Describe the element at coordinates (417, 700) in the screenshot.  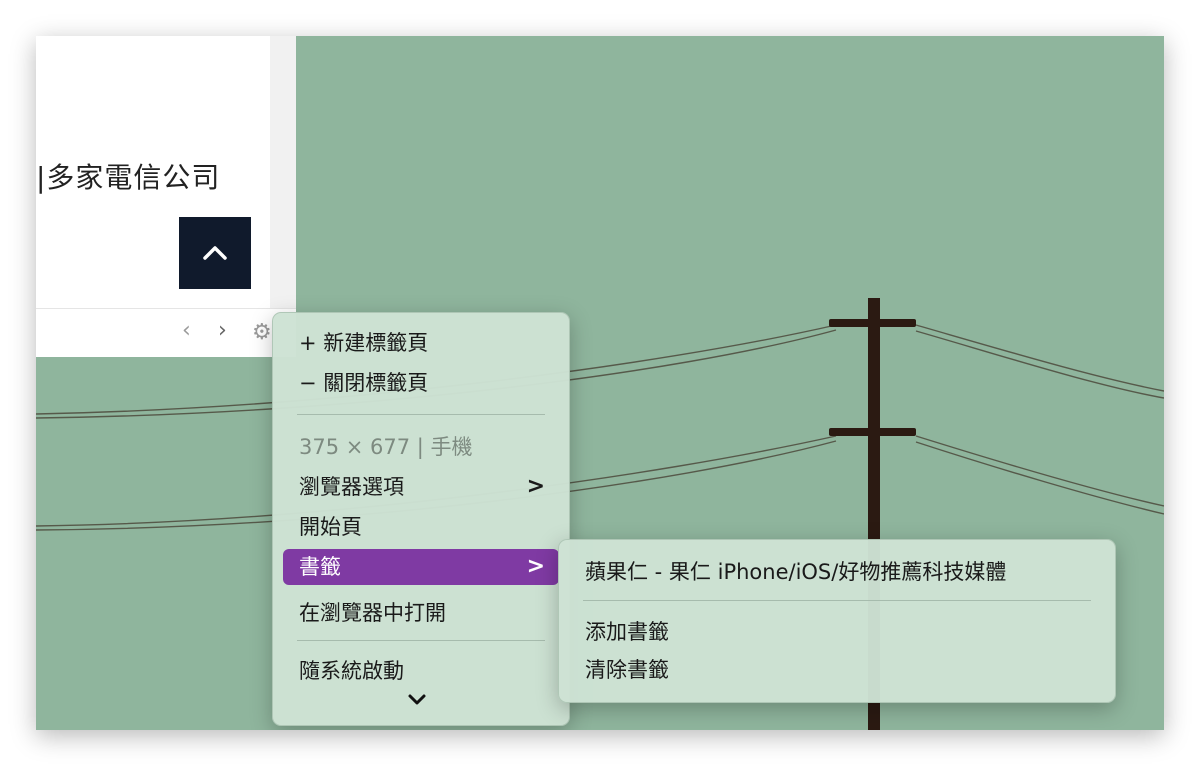
I see `chevron-down-icon` at that location.